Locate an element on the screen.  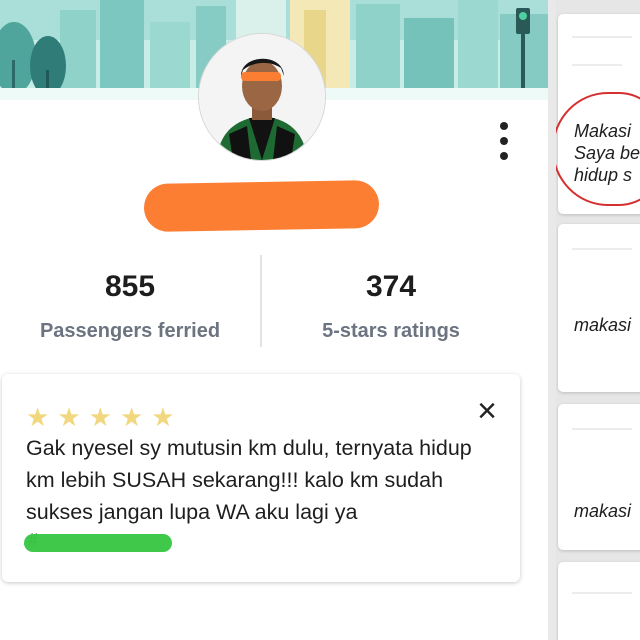
other-reviews-column: Makasi Saya be hidup s makasi makasi is located at coordinates (598, 320).